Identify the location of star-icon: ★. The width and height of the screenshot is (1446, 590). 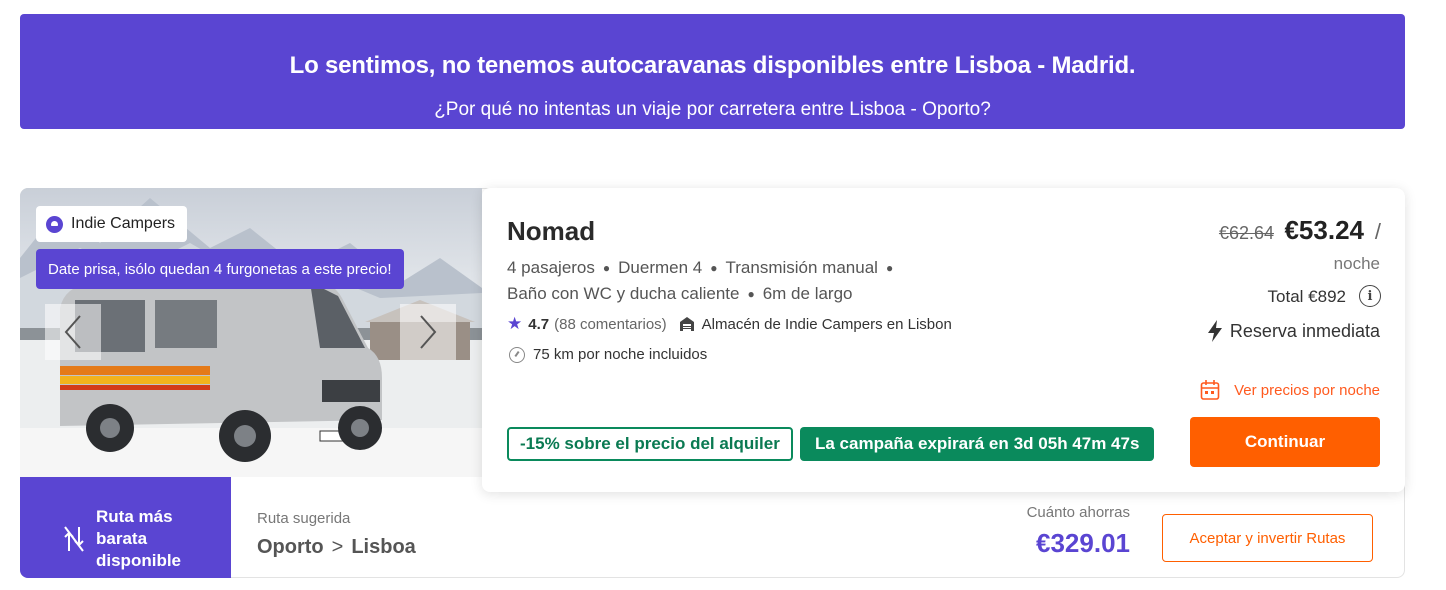
(515, 323).